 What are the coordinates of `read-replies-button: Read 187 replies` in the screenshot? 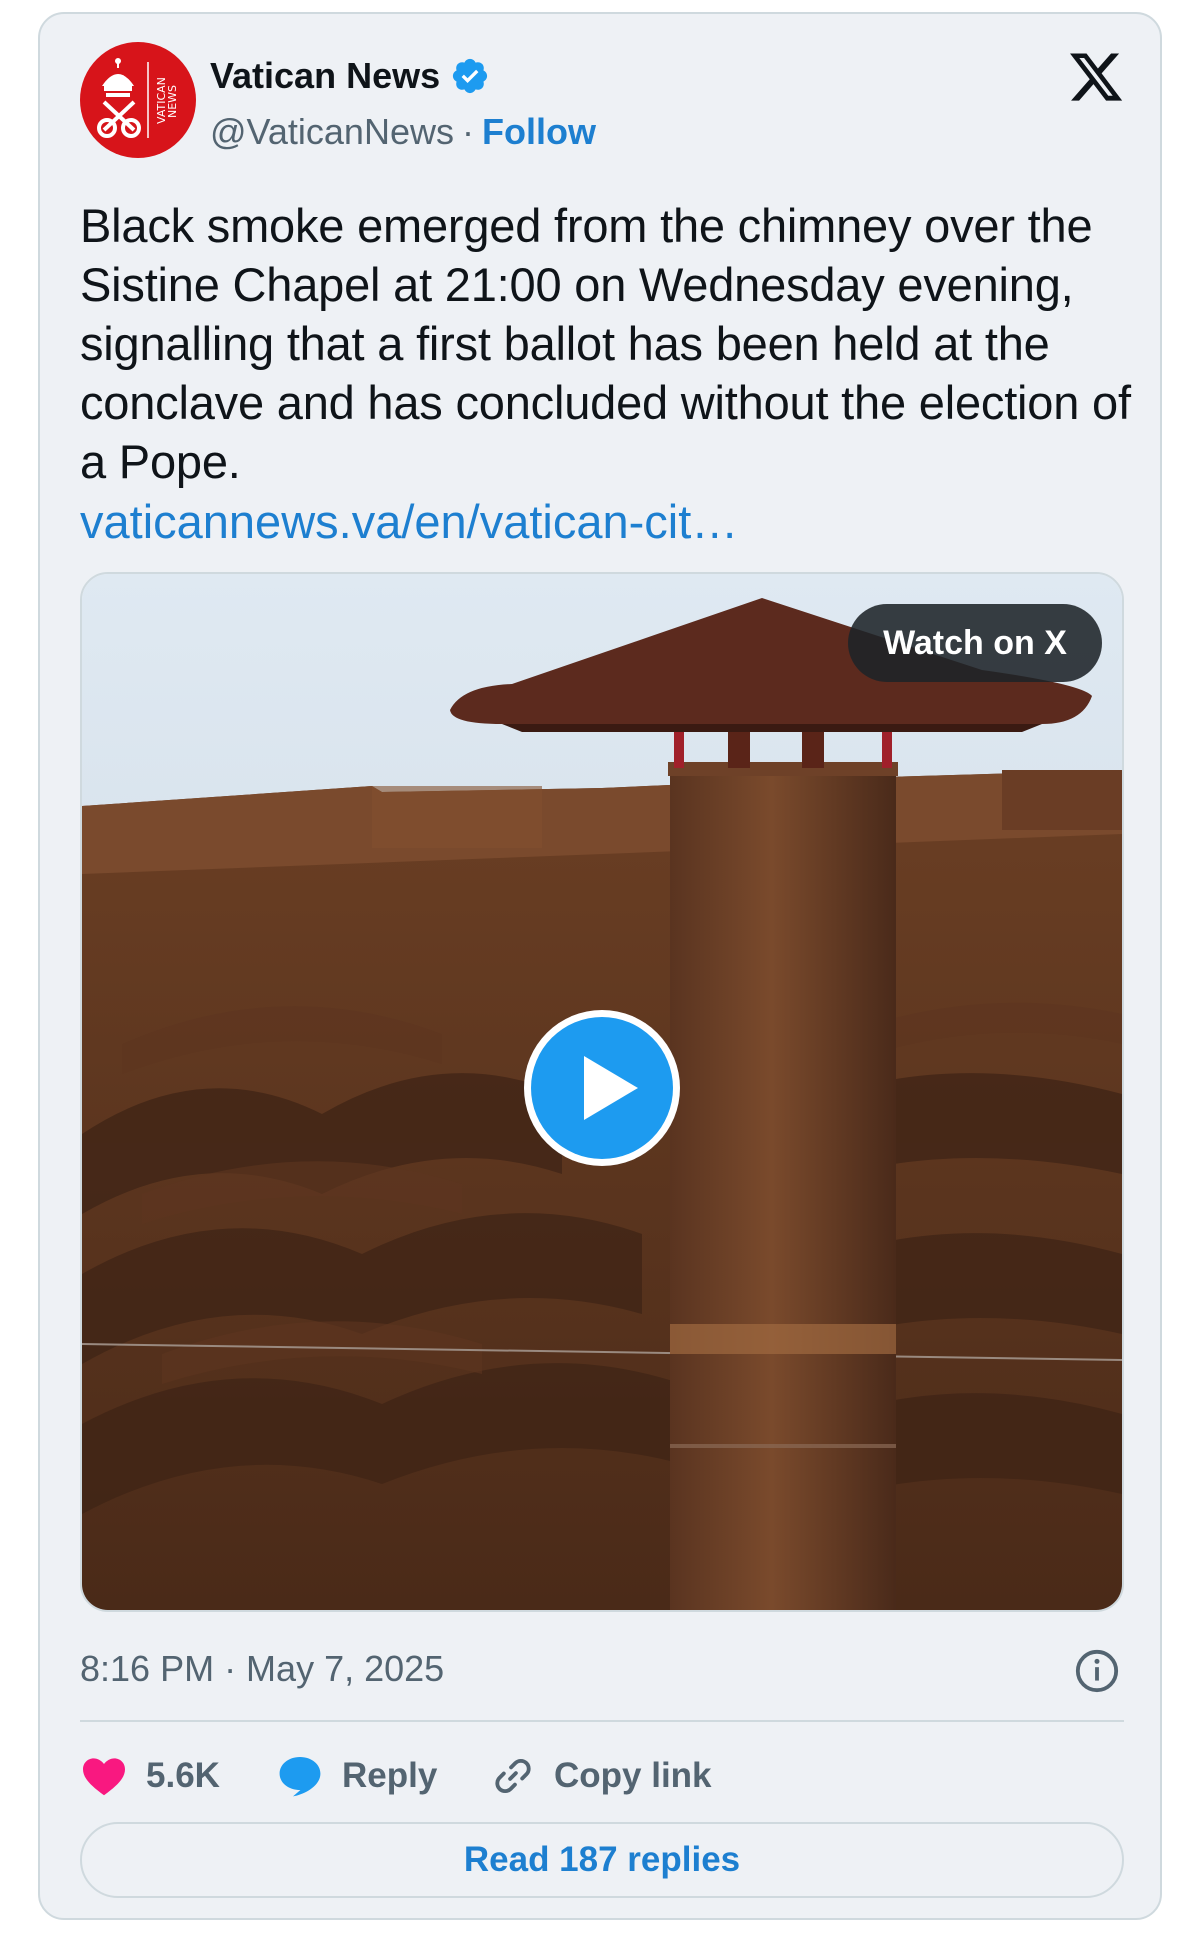 It's located at (602, 1860).